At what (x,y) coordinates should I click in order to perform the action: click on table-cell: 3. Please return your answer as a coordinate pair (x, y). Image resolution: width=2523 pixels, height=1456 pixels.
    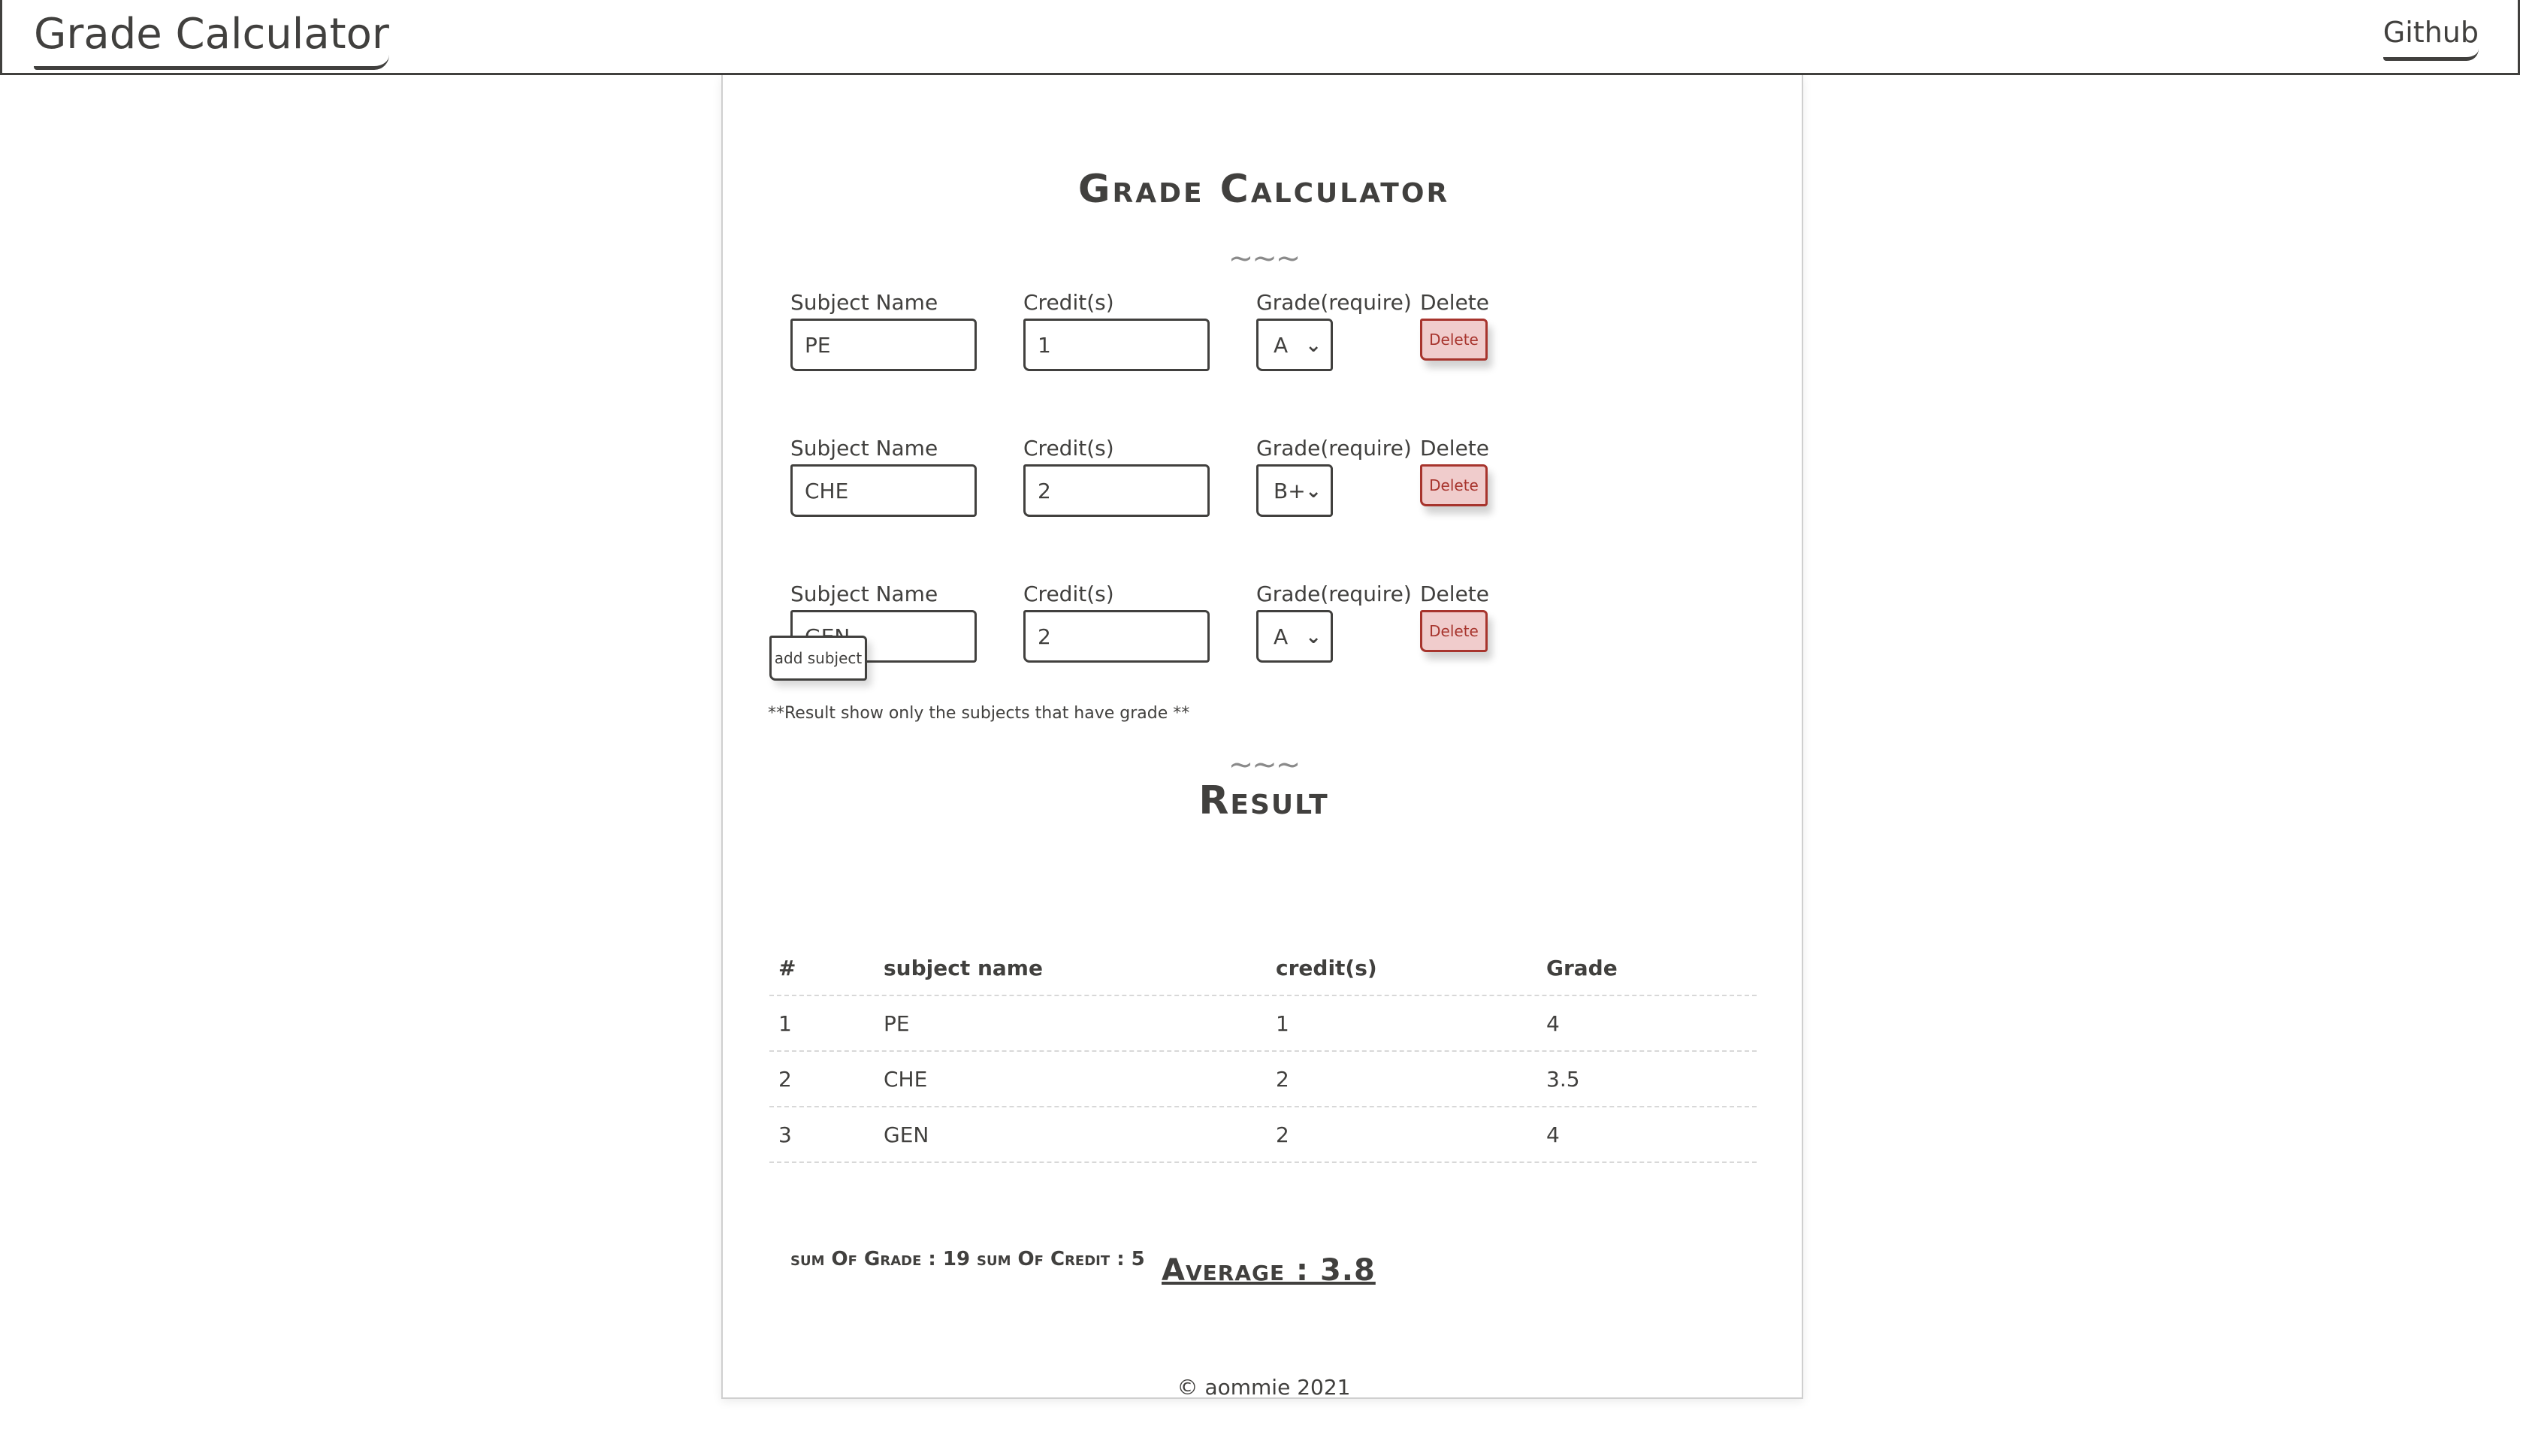
    Looking at the image, I should click on (785, 1134).